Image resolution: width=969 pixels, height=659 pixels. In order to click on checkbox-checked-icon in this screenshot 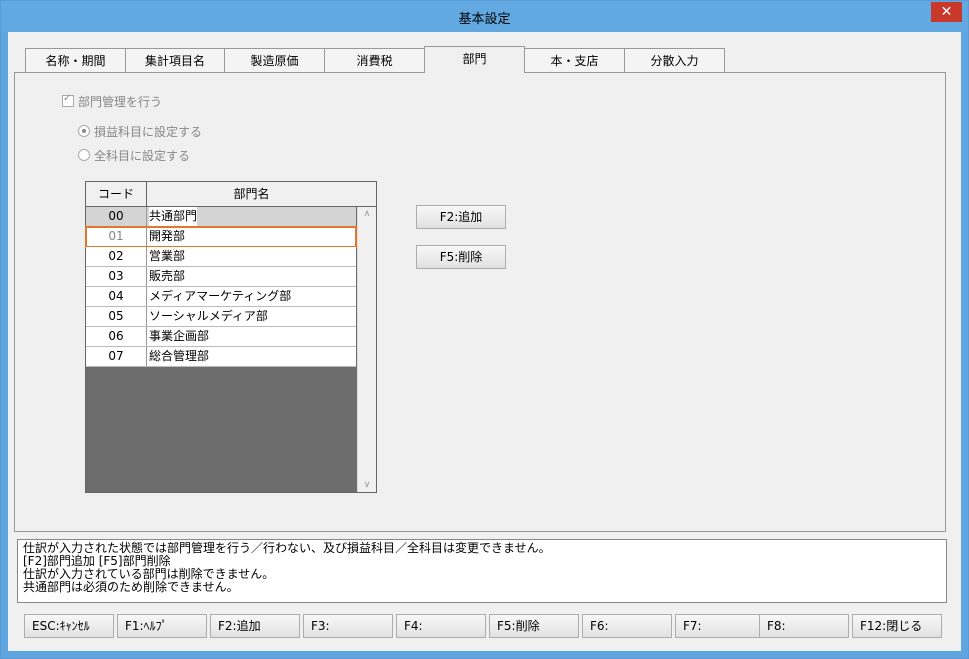, I will do `click(68, 100)`.